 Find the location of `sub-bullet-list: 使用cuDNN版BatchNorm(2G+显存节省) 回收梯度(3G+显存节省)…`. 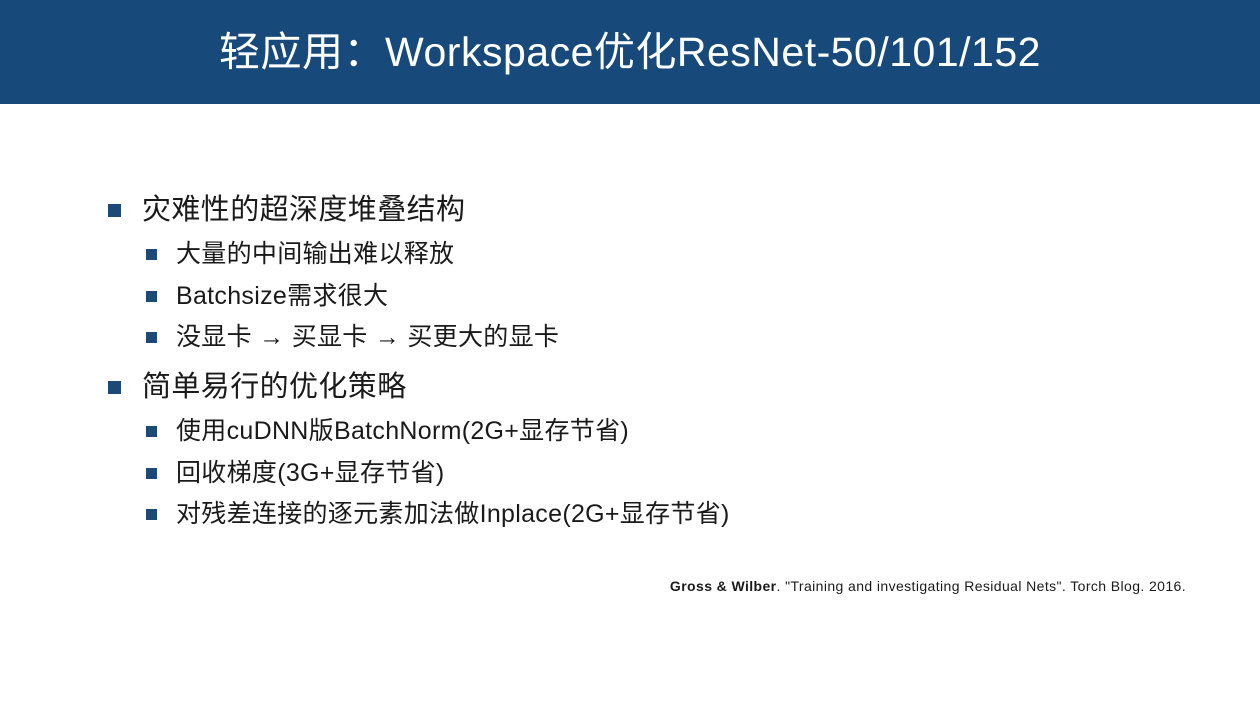

sub-bullet-list: 使用cuDNN版BatchNorm(2G+显存节省) 回收梯度(3G+显存节省)… is located at coordinates (438, 473).